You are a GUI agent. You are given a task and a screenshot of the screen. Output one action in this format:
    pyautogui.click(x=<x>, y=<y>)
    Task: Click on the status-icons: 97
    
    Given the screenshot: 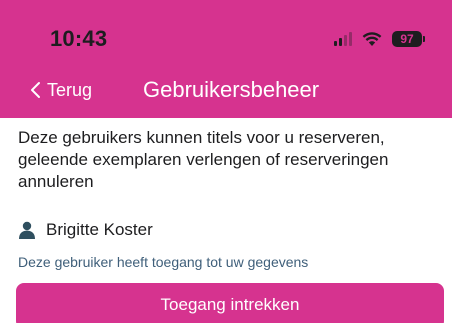 What is the action you would take?
    pyautogui.click(x=379, y=39)
    